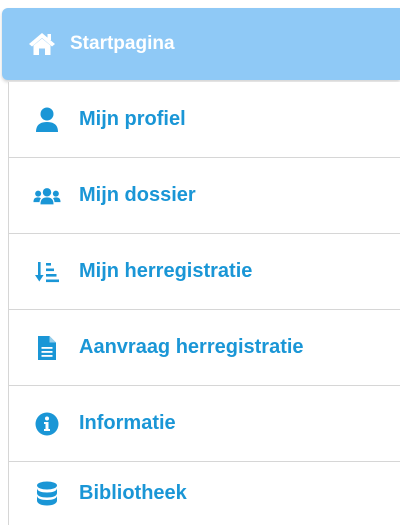 The height and width of the screenshot is (525, 400). Describe the element at coordinates (47, 196) in the screenshot. I see `users-group-icon` at that location.